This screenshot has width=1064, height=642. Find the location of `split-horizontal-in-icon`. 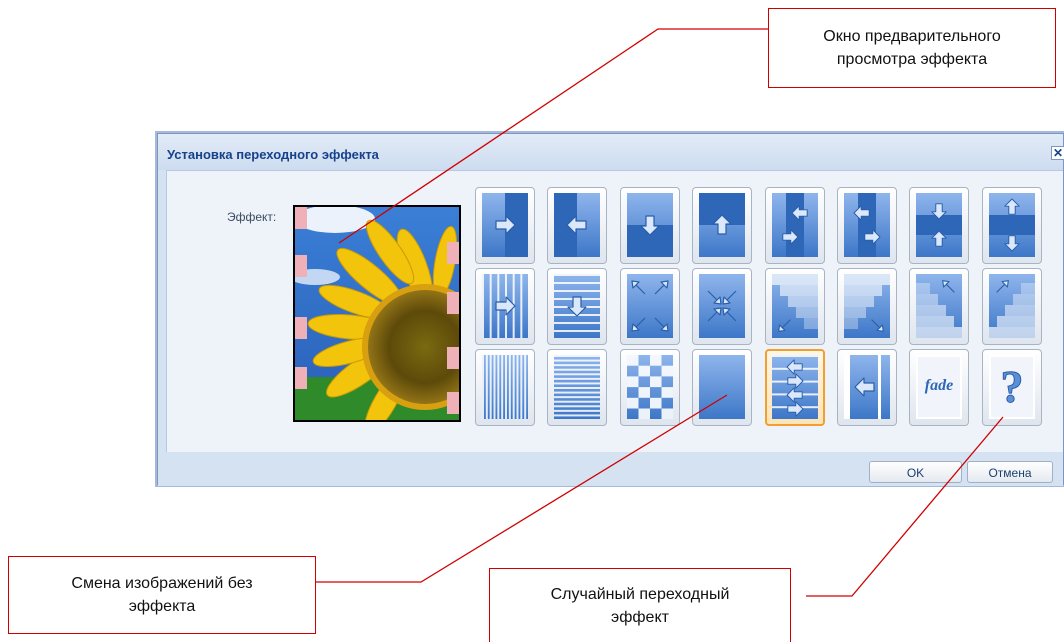

split-horizontal-in-icon is located at coordinates (795, 225).